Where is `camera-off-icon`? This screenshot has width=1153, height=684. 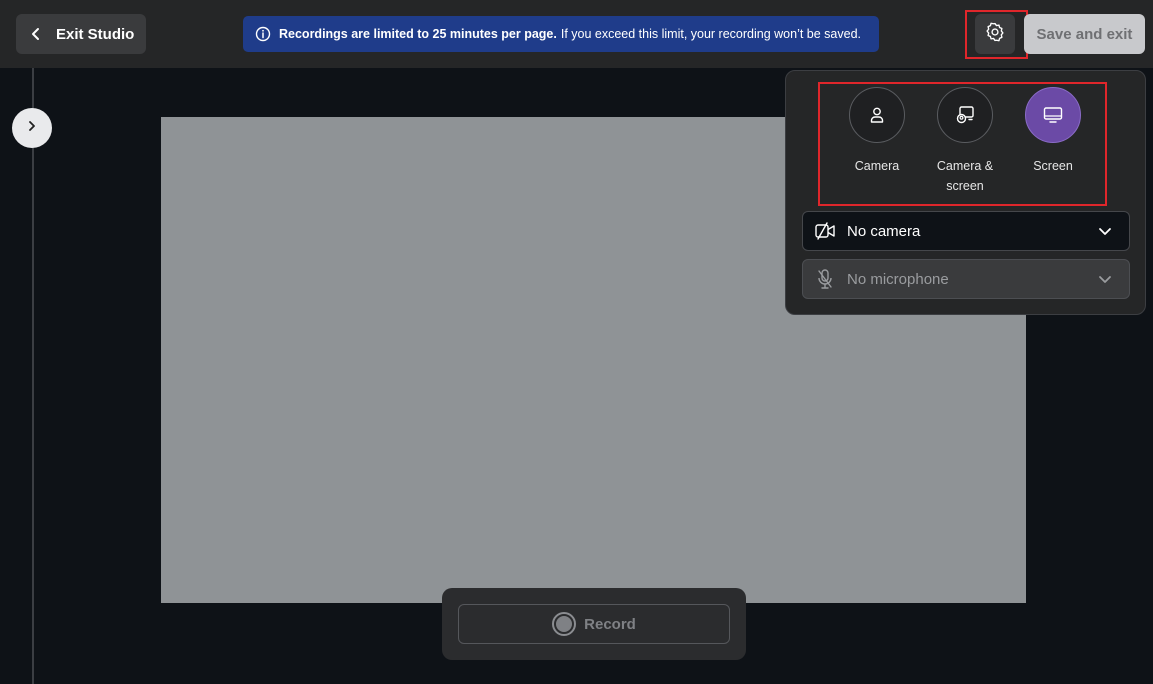 camera-off-icon is located at coordinates (825, 231).